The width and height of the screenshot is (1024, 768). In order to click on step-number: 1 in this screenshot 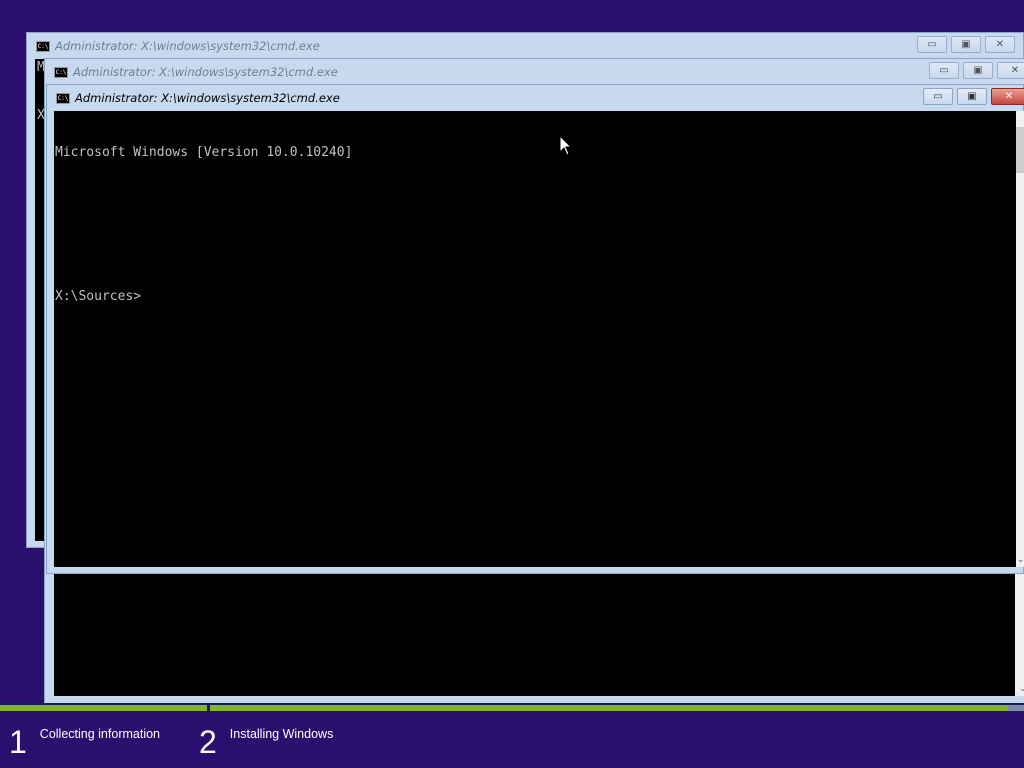, I will do `click(18, 742)`.